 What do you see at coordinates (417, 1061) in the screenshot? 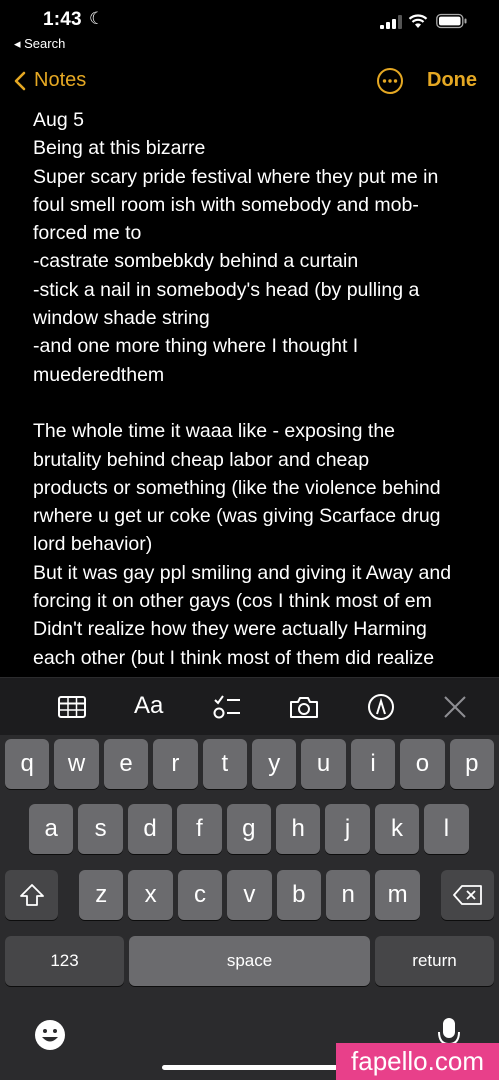
I see `watermark: fapello.com` at bounding box center [417, 1061].